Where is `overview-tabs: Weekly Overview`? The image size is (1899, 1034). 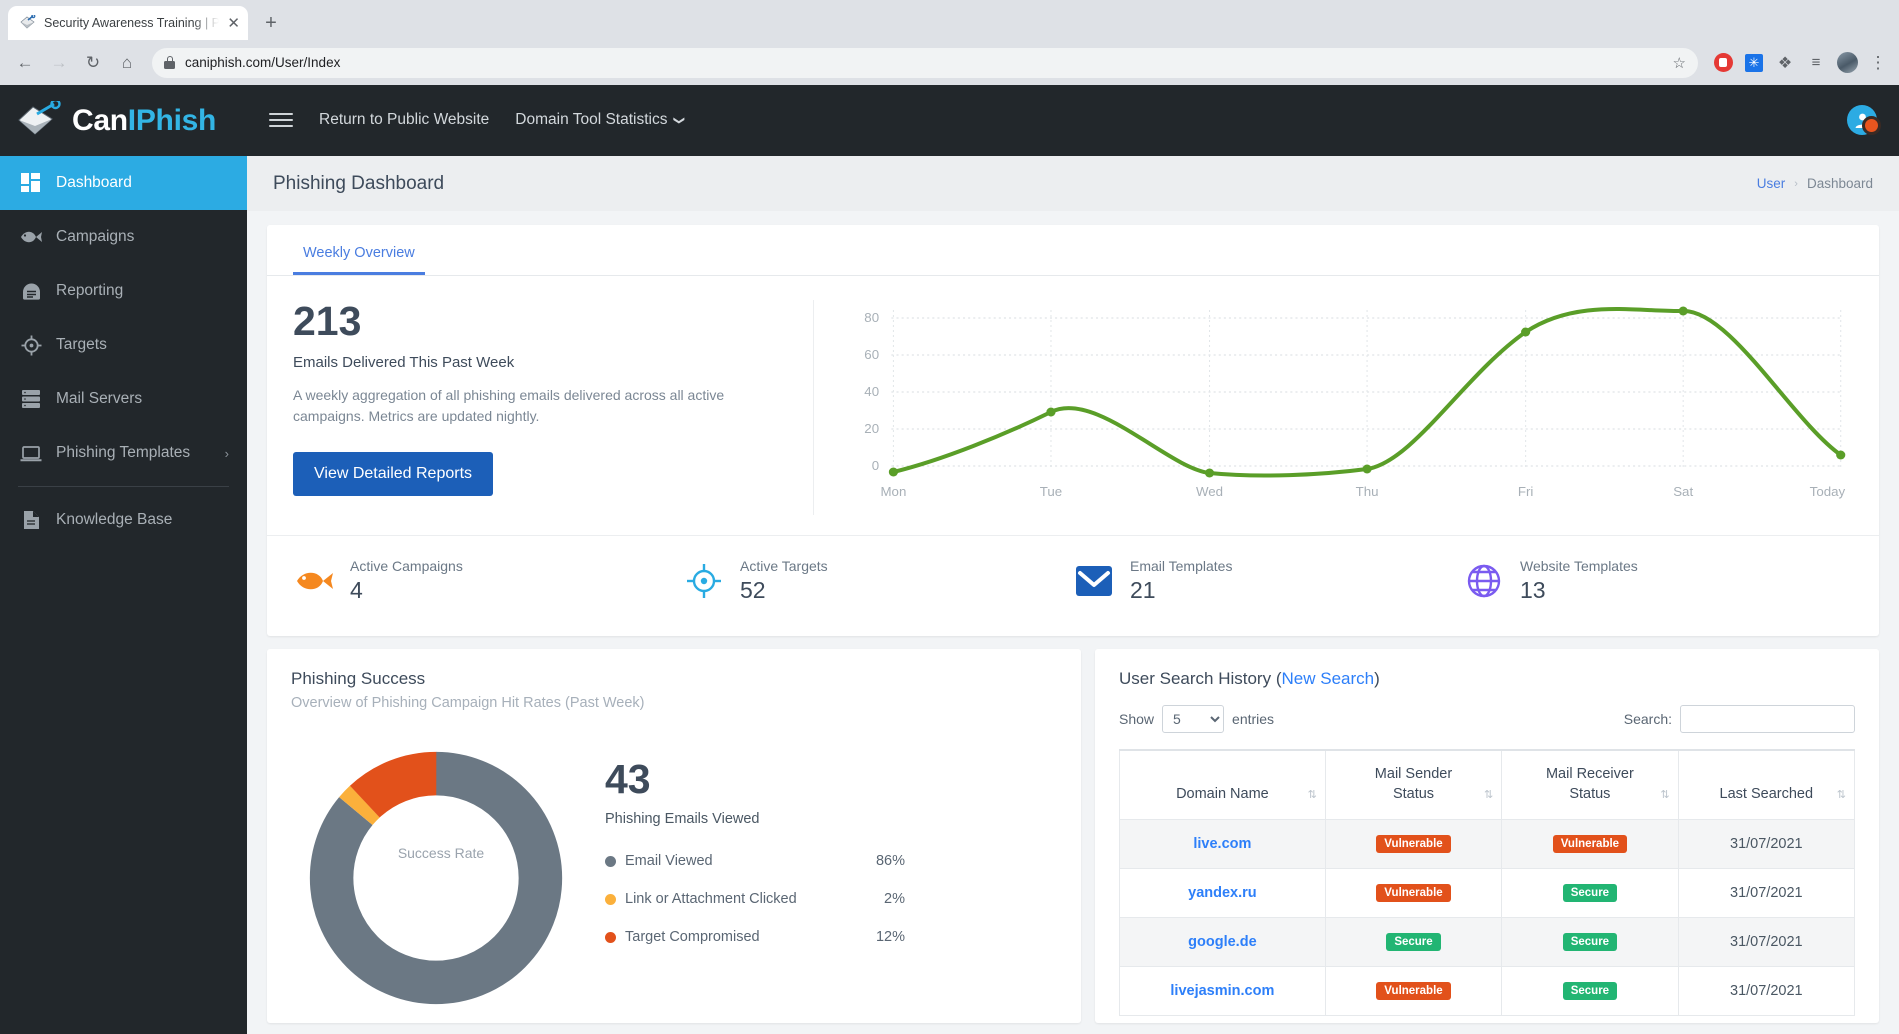 overview-tabs: Weekly Overview is located at coordinates (1073, 251).